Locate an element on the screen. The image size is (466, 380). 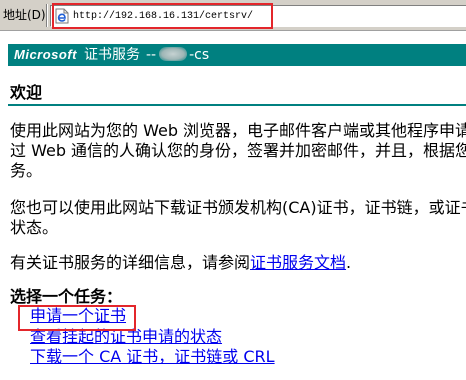
cert-services-docs-link: 证书服务文档 is located at coordinates (298, 262).